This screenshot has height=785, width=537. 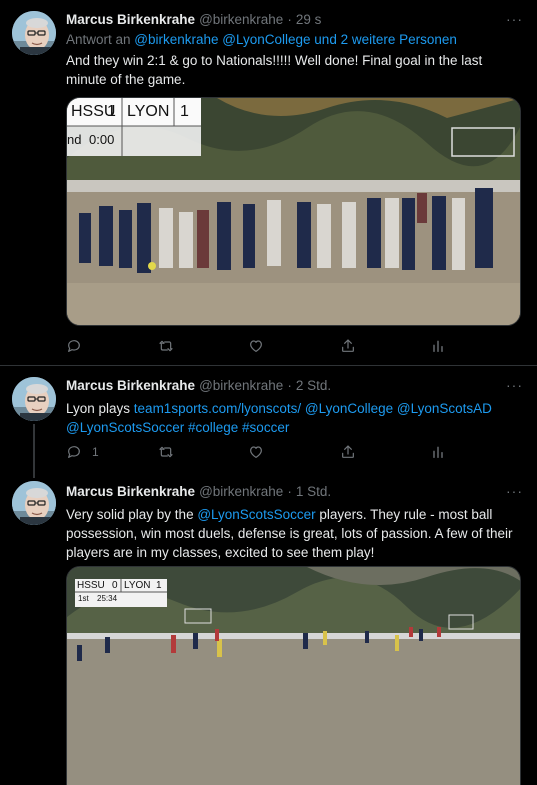 What do you see at coordinates (102, 139) in the screenshot?
I see `game-clock: 0:00` at bounding box center [102, 139].